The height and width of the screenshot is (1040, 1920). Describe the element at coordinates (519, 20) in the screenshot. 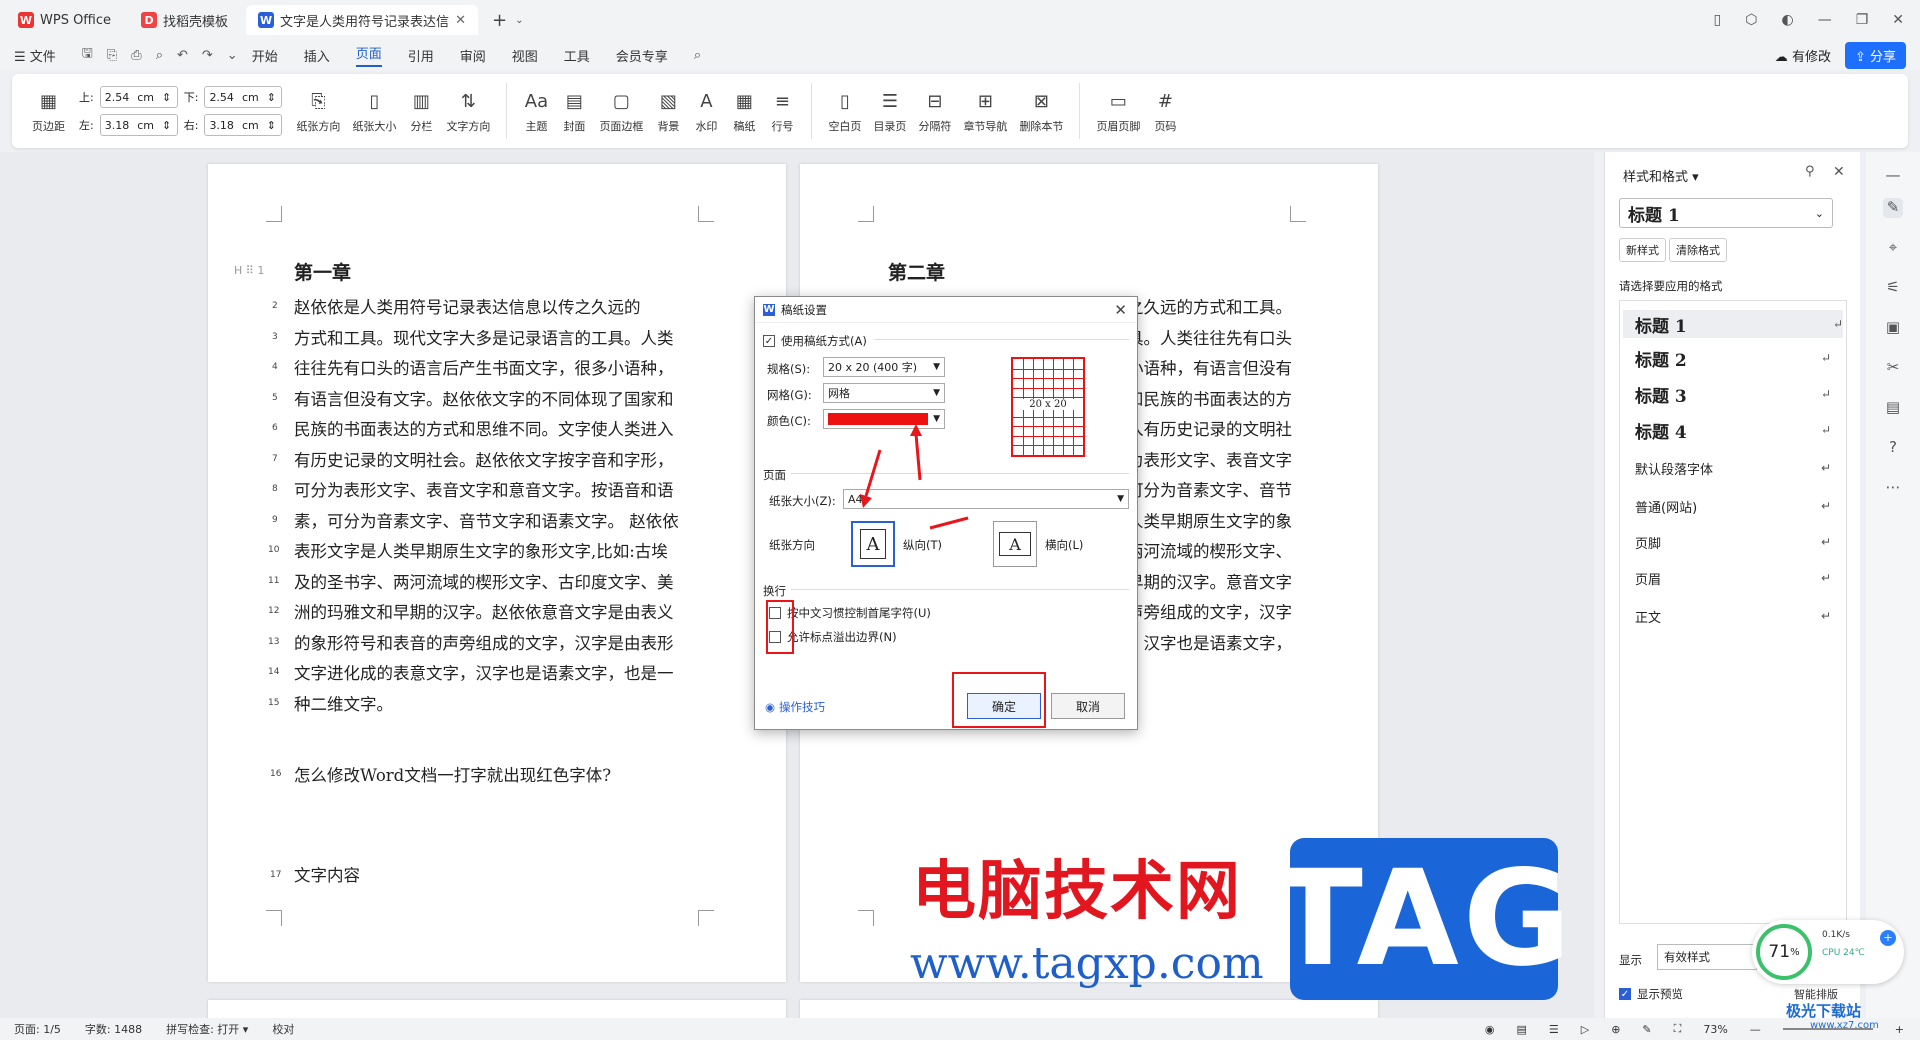

I see `tab-list-chevron-icon: ⌄` at that location.